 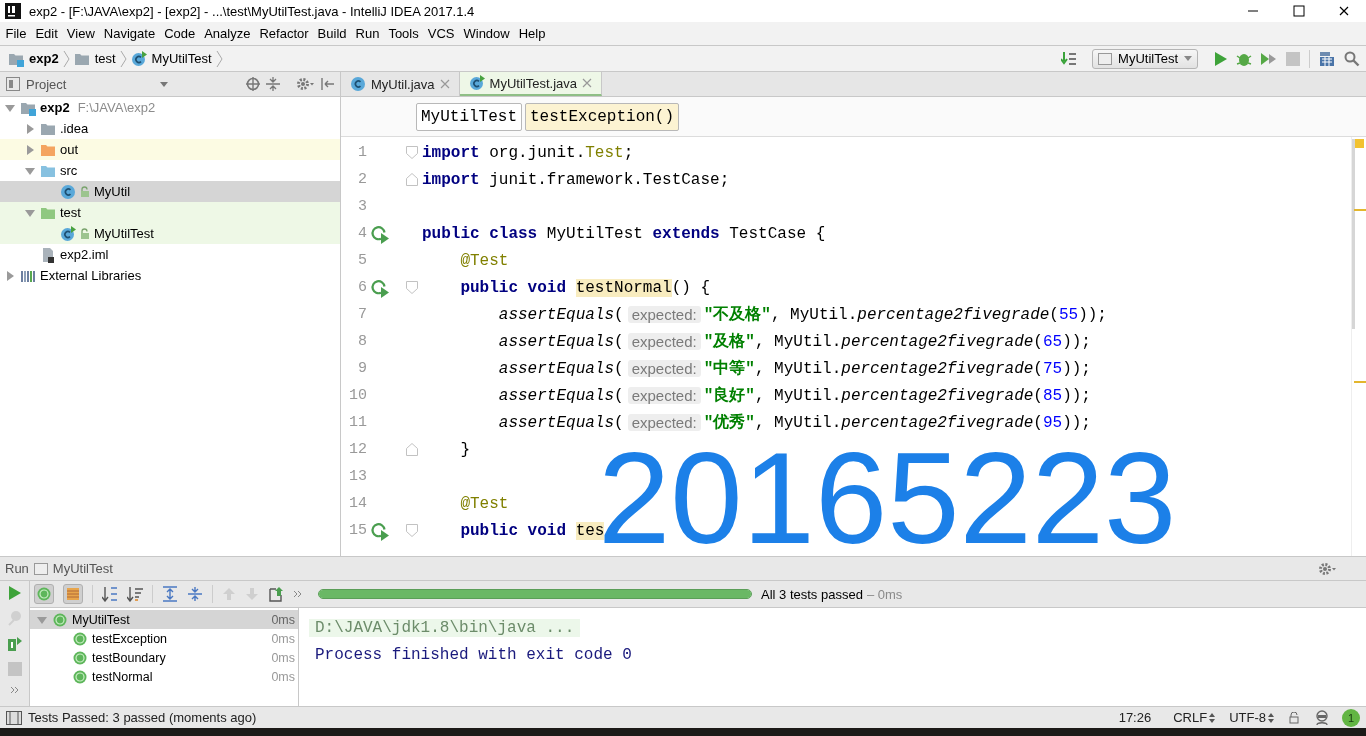 I want to click on tree-label: out, so click(x=69, y=149).